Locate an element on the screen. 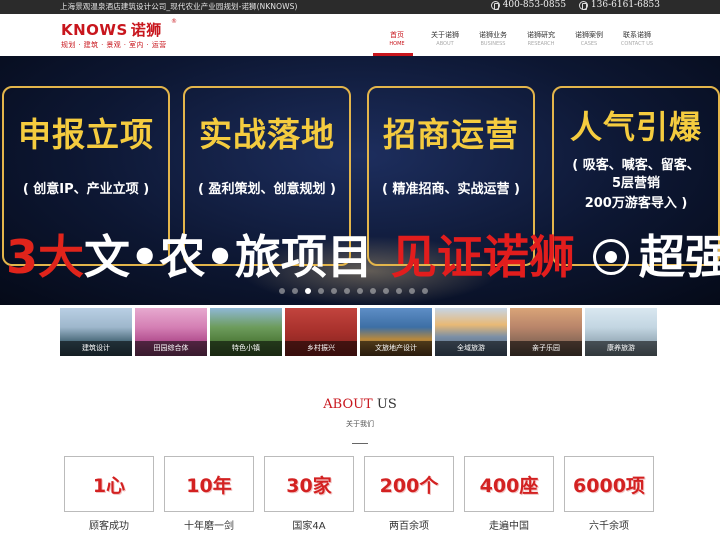 This screenshot has height=540, width=720. stat-item: 200个 两百余项 is located at coordinates (409, 498).